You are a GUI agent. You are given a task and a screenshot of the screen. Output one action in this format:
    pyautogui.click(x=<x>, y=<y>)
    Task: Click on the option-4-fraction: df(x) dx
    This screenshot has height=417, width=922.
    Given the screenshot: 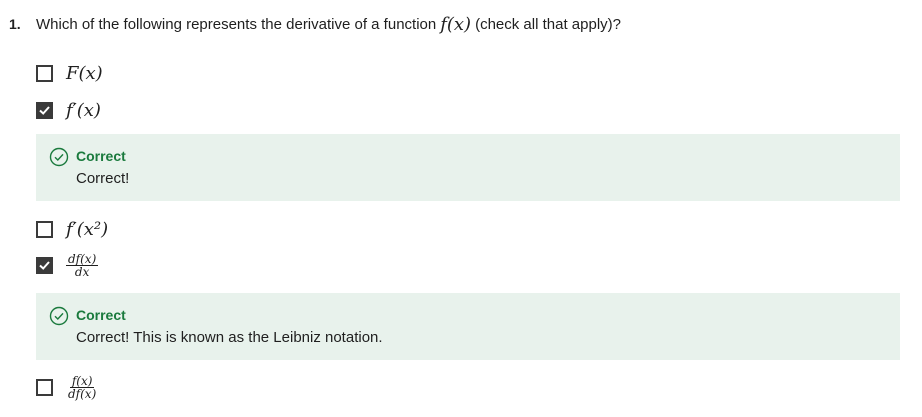 What is the action you would take?
    pyautogui.click(x=82, y=266)
    